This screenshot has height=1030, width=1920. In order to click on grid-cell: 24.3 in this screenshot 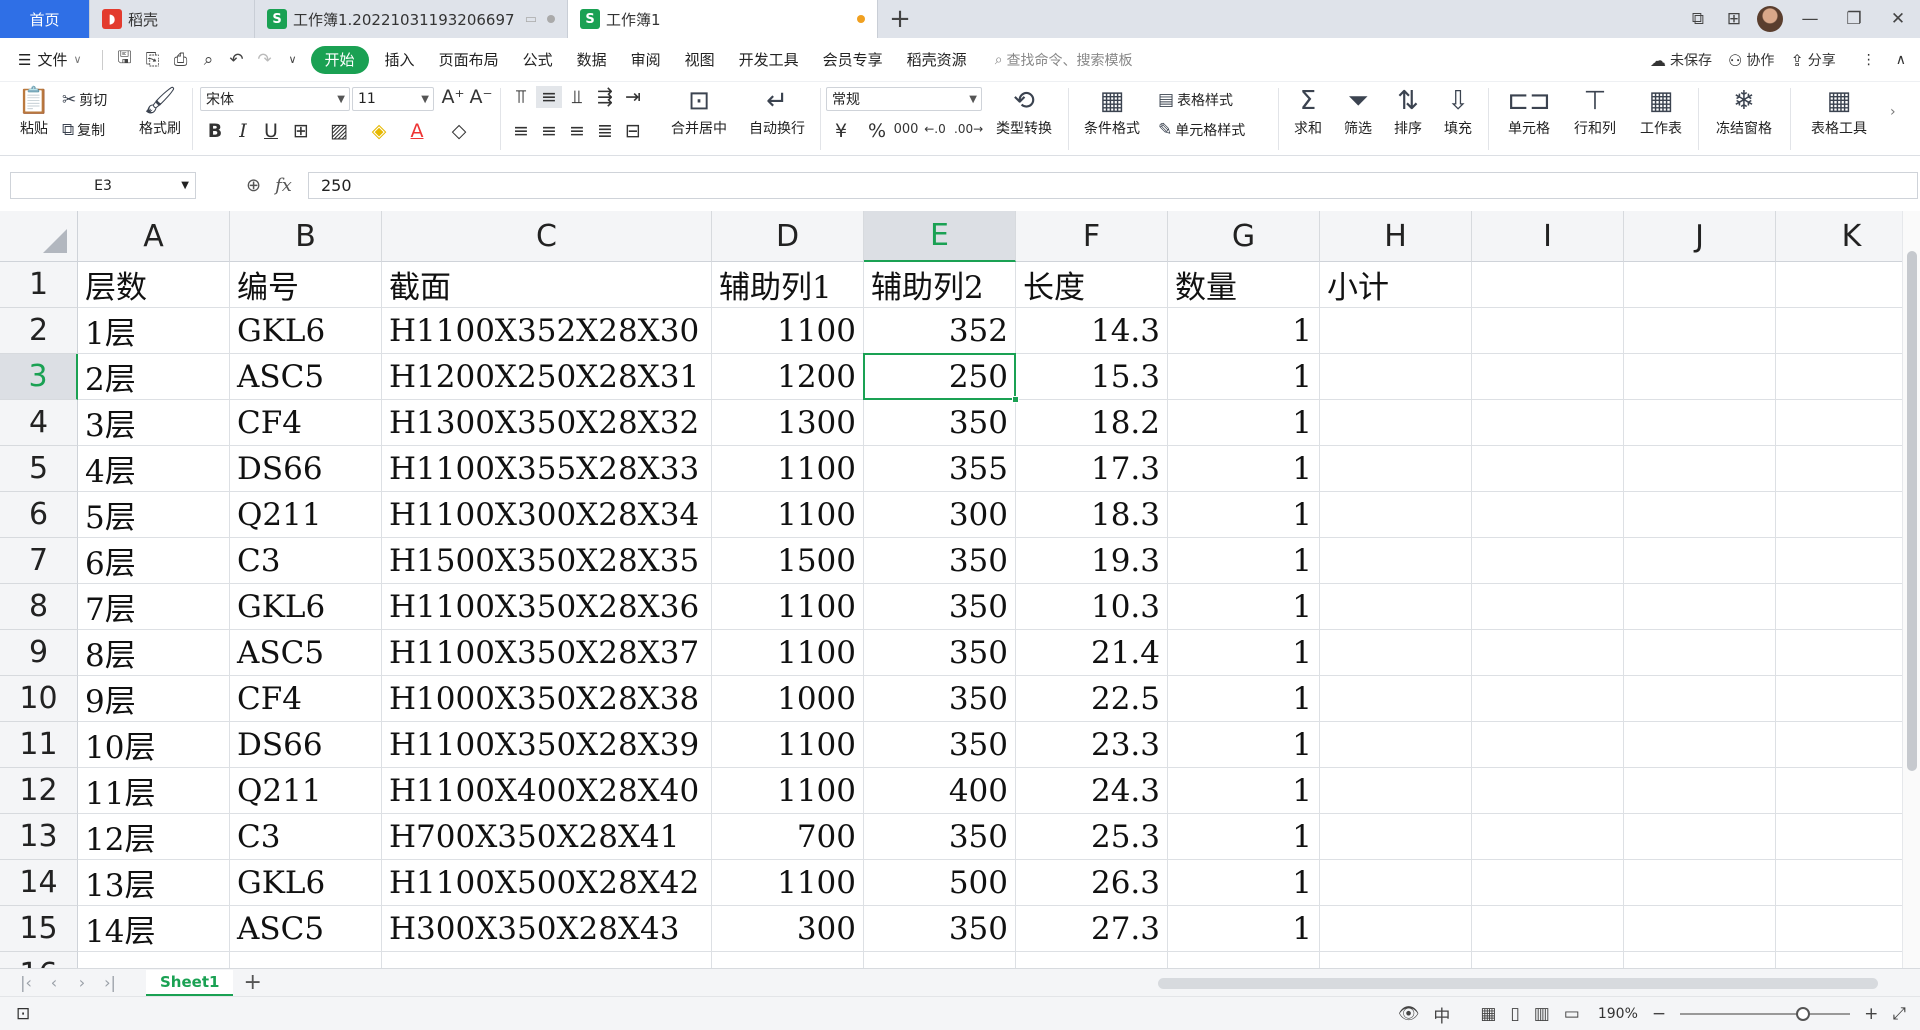, I will do `click(1092, 791)`.